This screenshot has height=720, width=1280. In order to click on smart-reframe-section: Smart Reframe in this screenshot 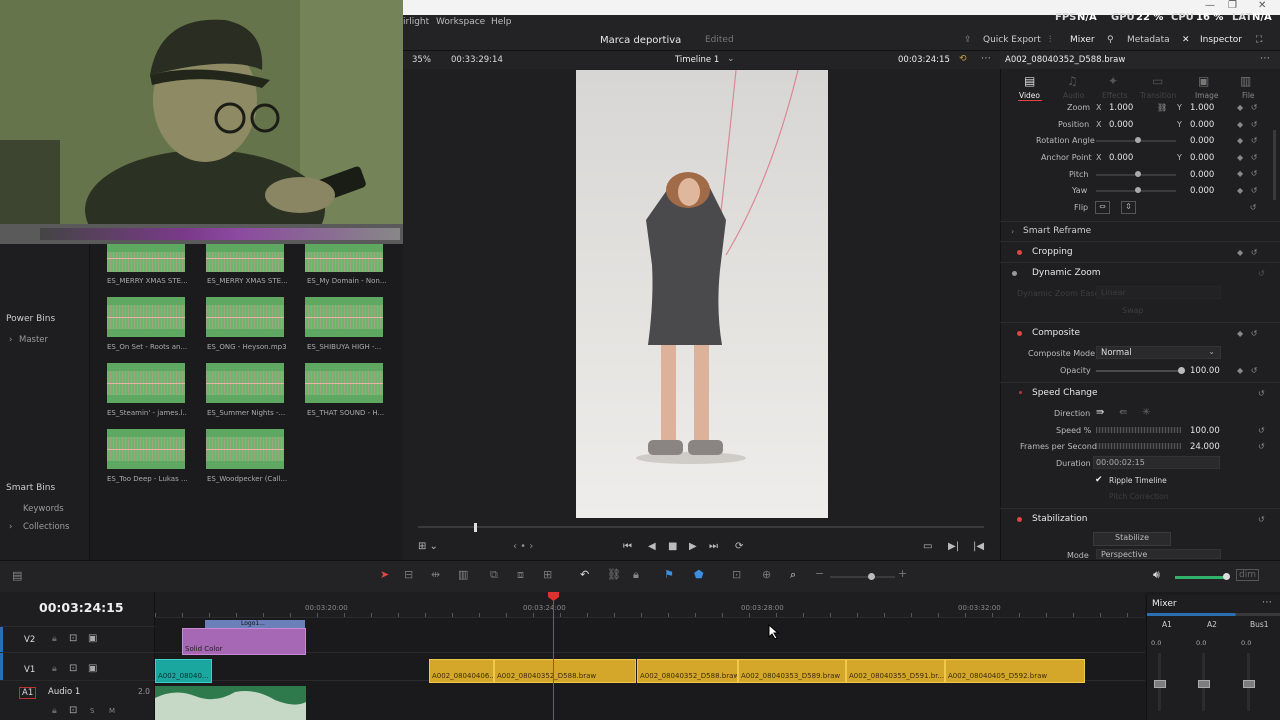, I will do `click(1057, 231)`.